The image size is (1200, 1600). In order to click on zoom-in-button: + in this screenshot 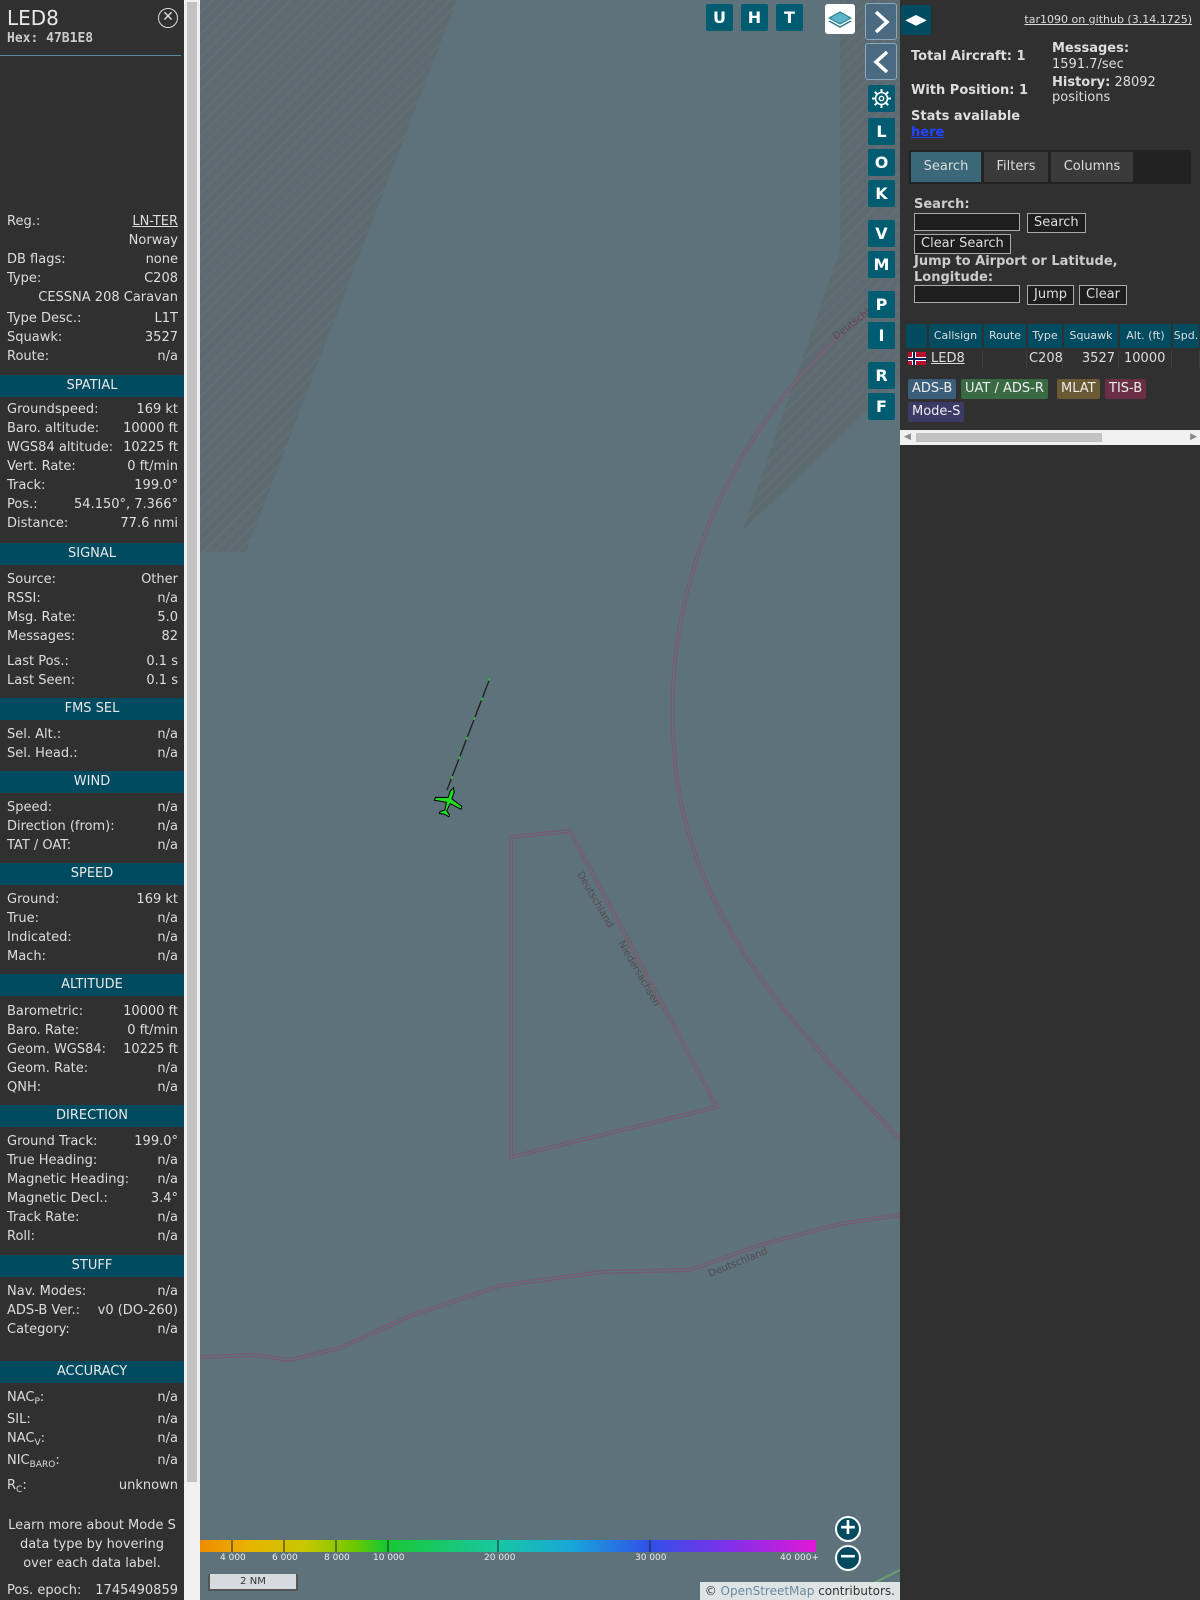, I will do `click(848, 1529)`.